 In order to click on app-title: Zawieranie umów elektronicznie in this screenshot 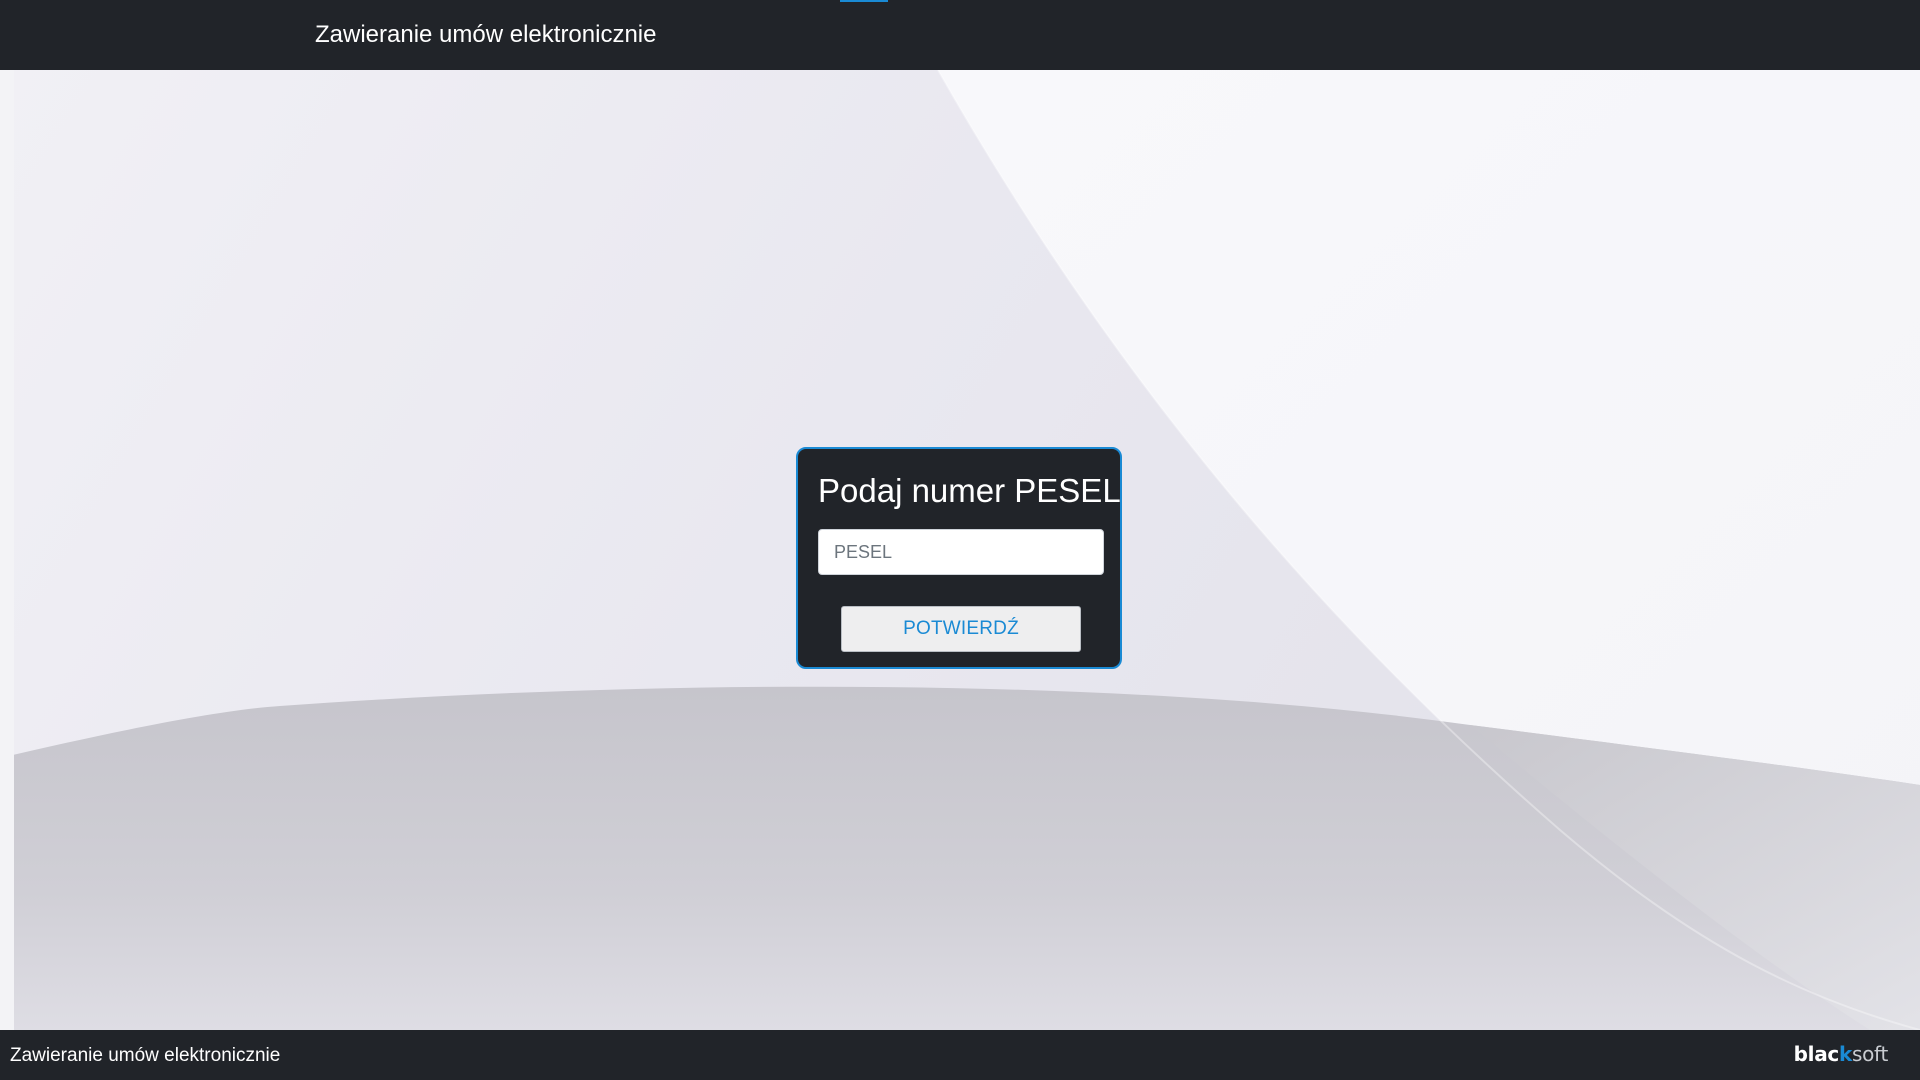, I will do `click(485, 35)`.